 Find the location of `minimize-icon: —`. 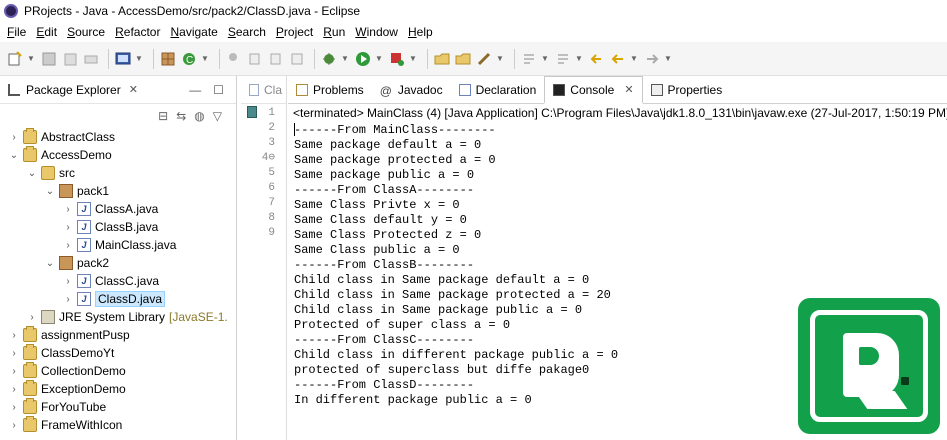

minimize-icon: — is located at coordinates (195, 90).